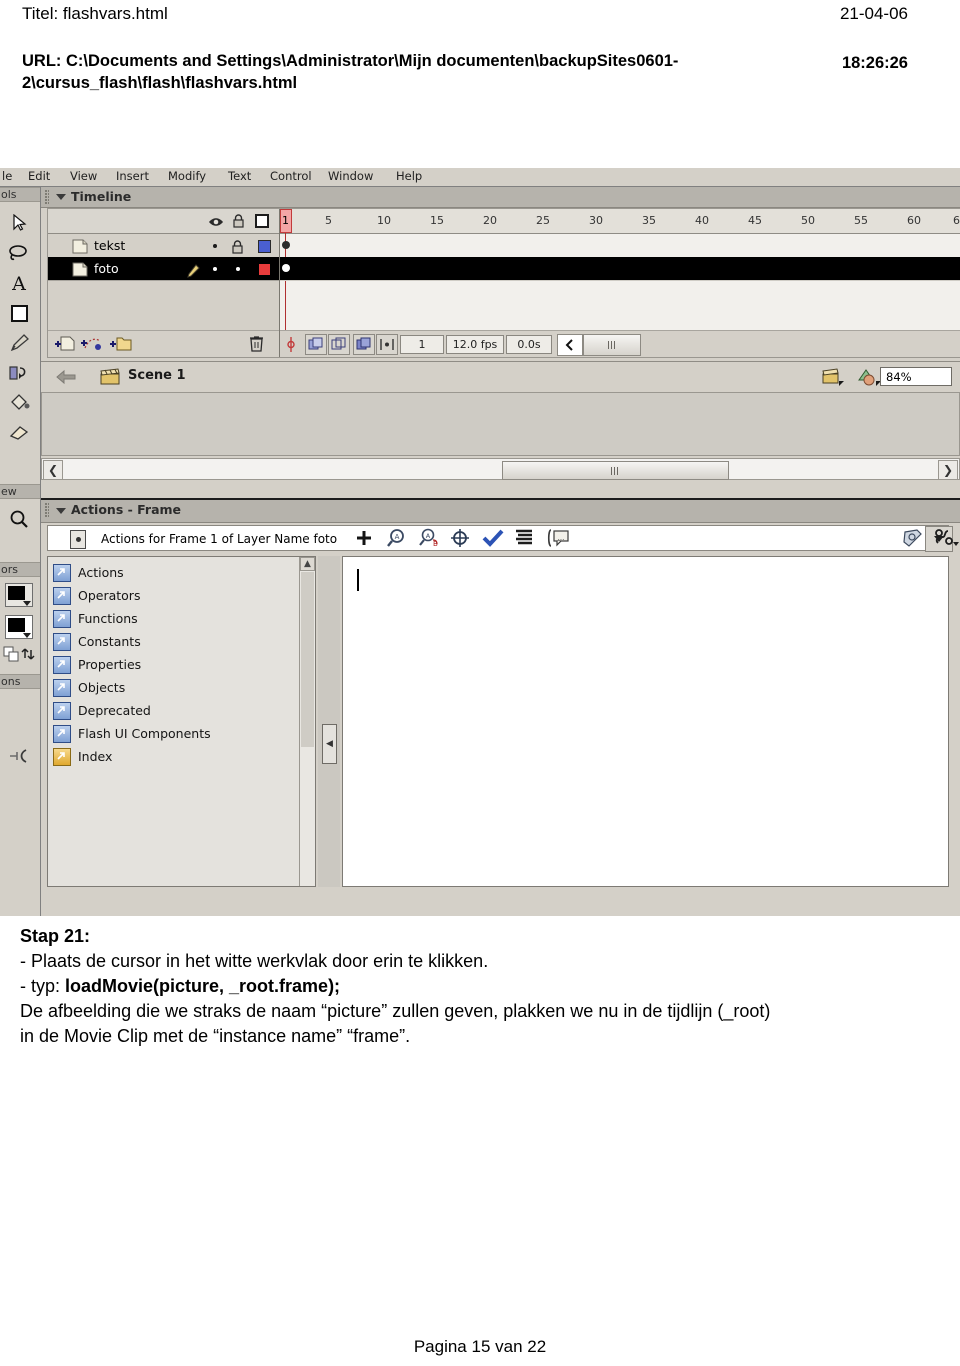 This screenshot has width=960, height=1366. I want to click on stroke-color-swatch, so click(19, 595).